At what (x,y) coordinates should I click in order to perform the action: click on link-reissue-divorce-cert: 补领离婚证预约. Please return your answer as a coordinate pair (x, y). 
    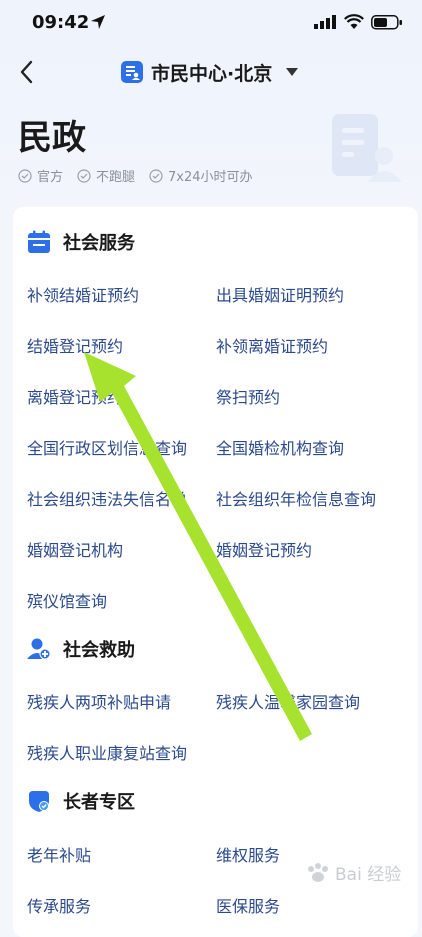
    Looking at the image, I should click on (272, 345).